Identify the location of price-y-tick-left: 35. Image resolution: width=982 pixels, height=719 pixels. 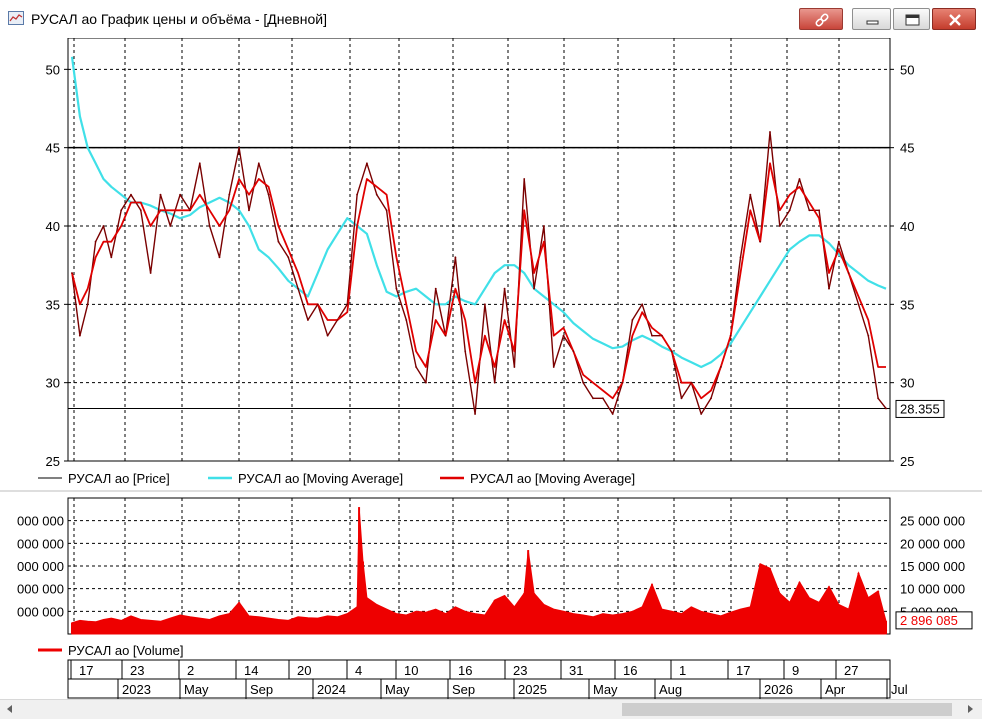
(53, 304).